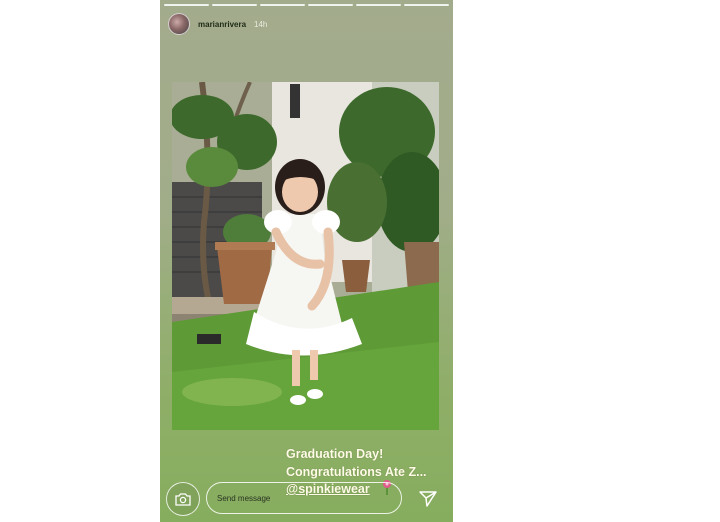 This screenshot has height=522, width=720. Describe the element at coordinates (428, 499) in the screenshot. I see `send-icon` at that location.